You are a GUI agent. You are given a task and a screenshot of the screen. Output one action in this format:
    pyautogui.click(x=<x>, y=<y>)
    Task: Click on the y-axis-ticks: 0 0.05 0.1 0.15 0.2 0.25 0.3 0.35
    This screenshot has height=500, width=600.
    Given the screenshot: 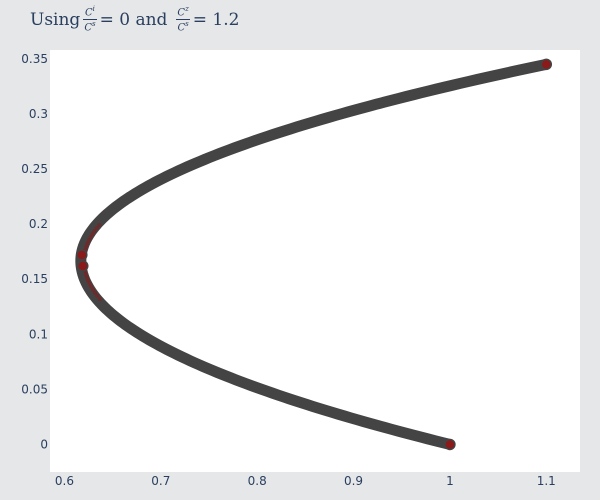 What is the action you would take?
    pyautogui.click(x=34, y=252)
    